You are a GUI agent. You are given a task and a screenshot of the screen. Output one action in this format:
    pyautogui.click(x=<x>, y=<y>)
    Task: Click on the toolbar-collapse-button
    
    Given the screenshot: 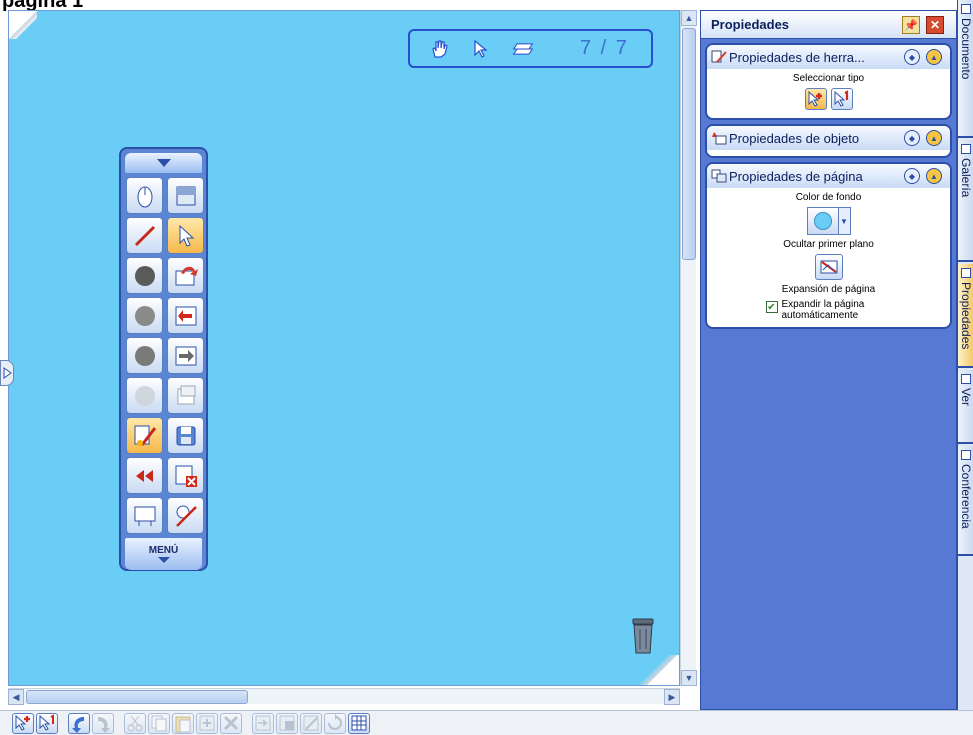 What is the action you would take?
    pyautogui.click(x=163, y=163)
    